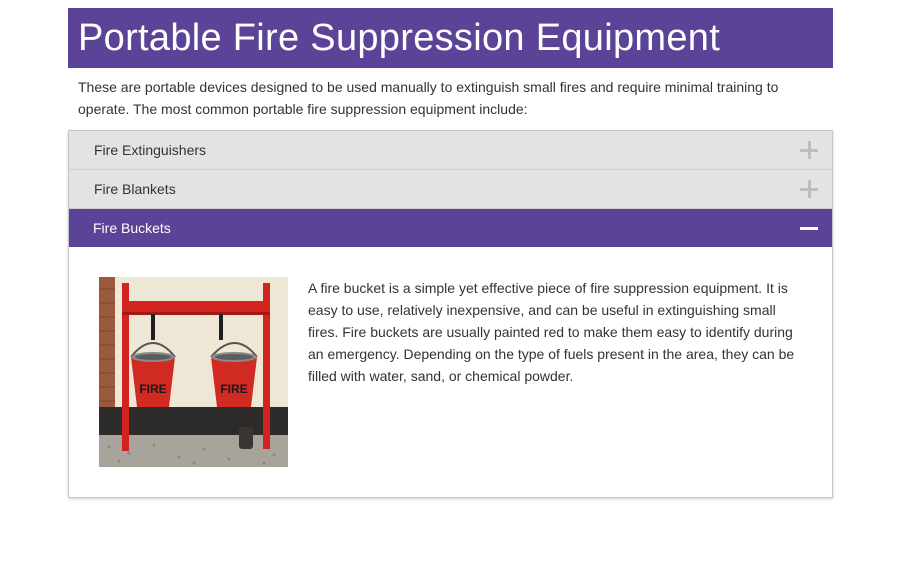 The width and height of the screenshot is (900, 577). Describe the element at coordinates (809, 228) in the screenshot. I see `minus-icon` at that location.